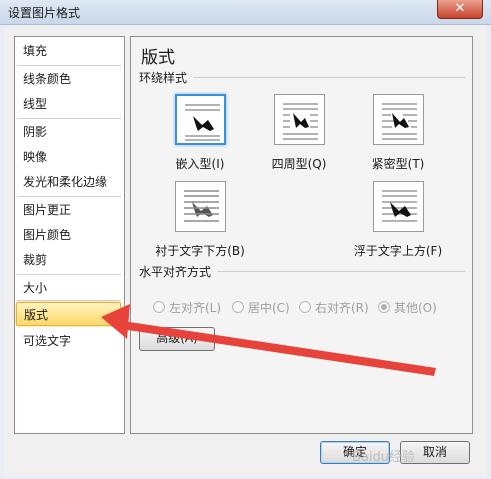 The width and height of the screenshot is (491, 479). Describe the element at coordinates (68, 288) in the screenshot. I see `nav-item-size: 大小` at that location.